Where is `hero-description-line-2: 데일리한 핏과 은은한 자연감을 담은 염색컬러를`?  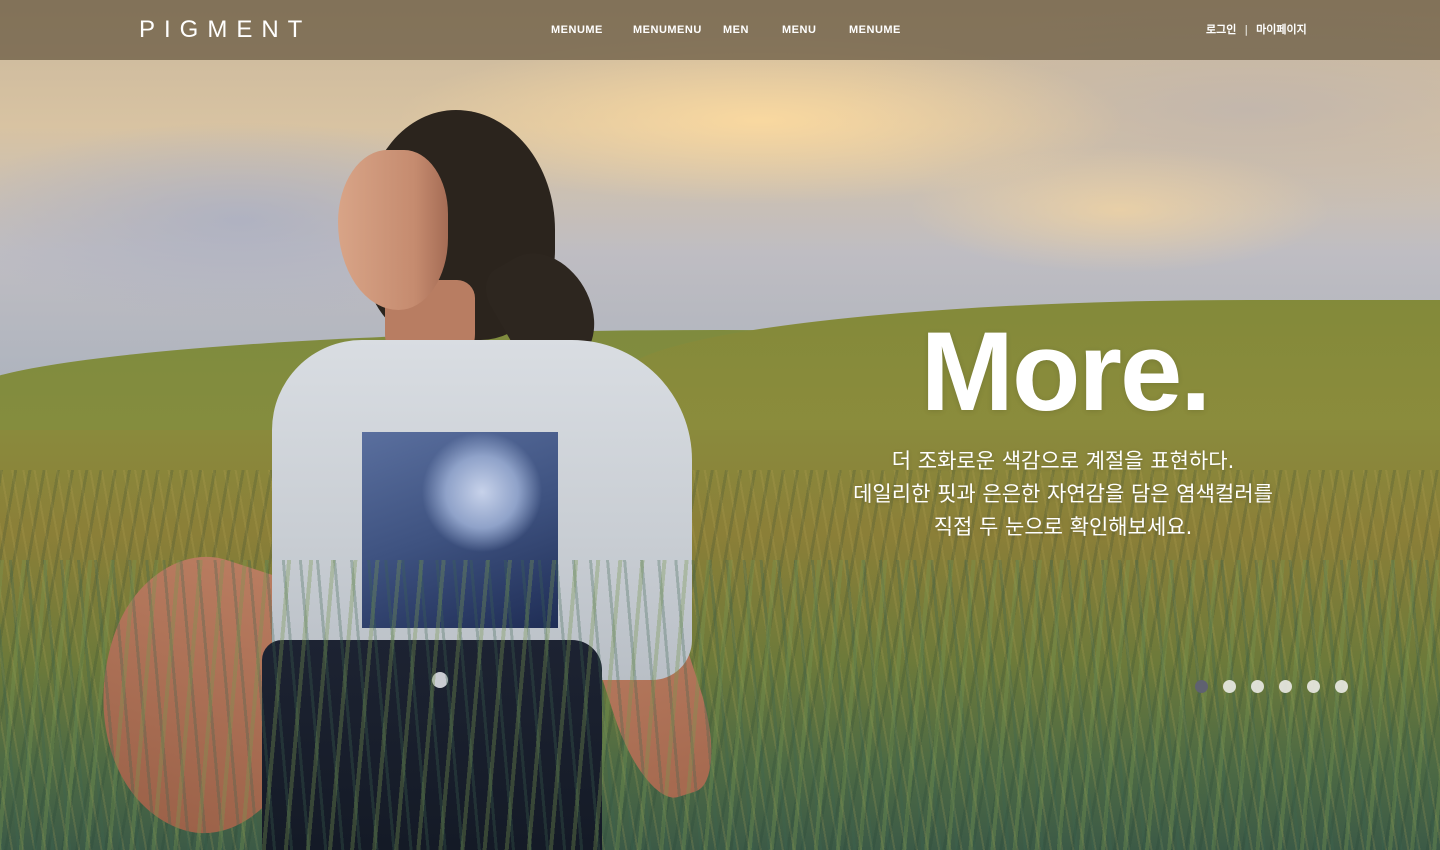
hero-description-line-2: 데일리한 핏과 은은한 자연감을 담은 염색컬러를 is located at coordinates (1063, 494).